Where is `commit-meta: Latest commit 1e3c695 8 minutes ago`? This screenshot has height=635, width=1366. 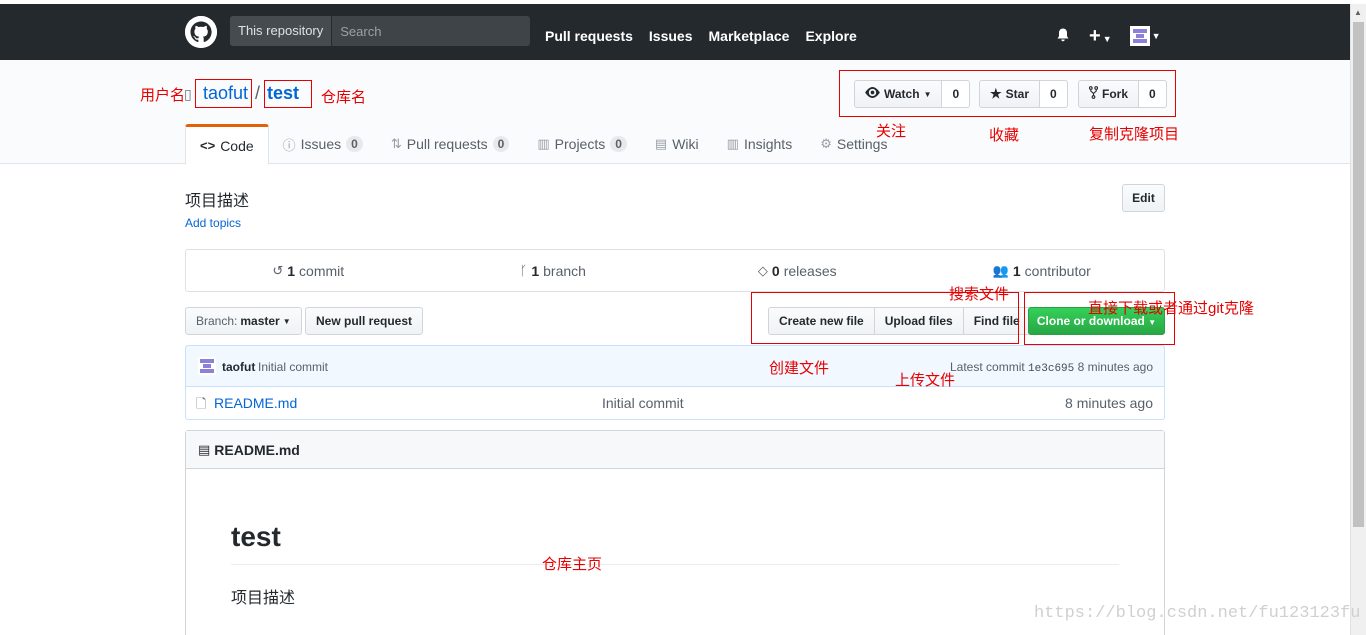
commit-meta: Latest commit 1e3c695 8 minutes ago is located at coordinates (1051, 367).